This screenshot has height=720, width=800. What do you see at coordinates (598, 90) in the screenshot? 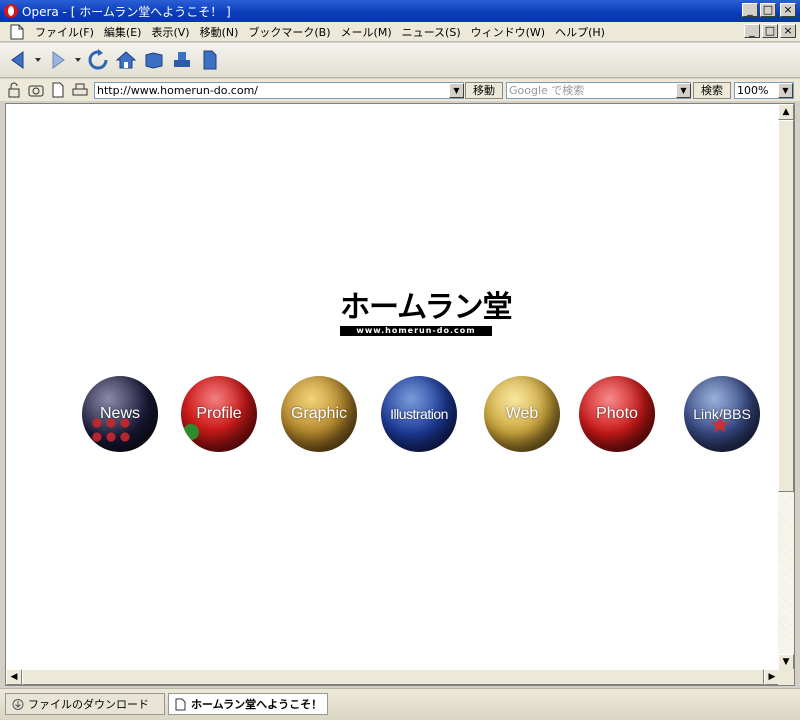
I see `search-input: Google で検索` at bounding box center [598, 90].